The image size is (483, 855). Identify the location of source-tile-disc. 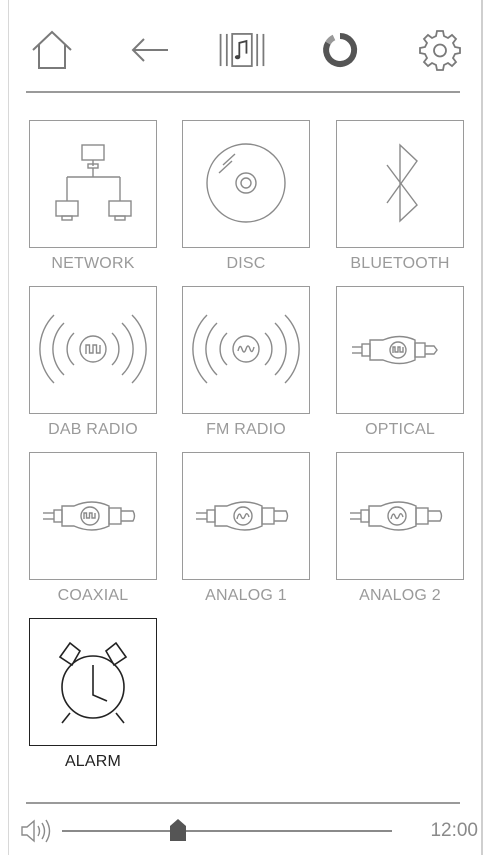
(246, 184).